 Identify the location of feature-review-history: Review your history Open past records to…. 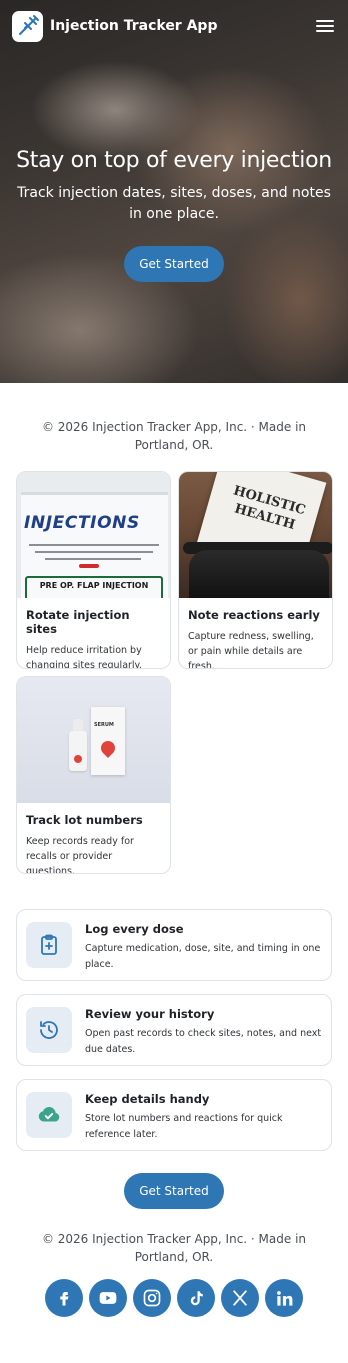
(174, 1030).